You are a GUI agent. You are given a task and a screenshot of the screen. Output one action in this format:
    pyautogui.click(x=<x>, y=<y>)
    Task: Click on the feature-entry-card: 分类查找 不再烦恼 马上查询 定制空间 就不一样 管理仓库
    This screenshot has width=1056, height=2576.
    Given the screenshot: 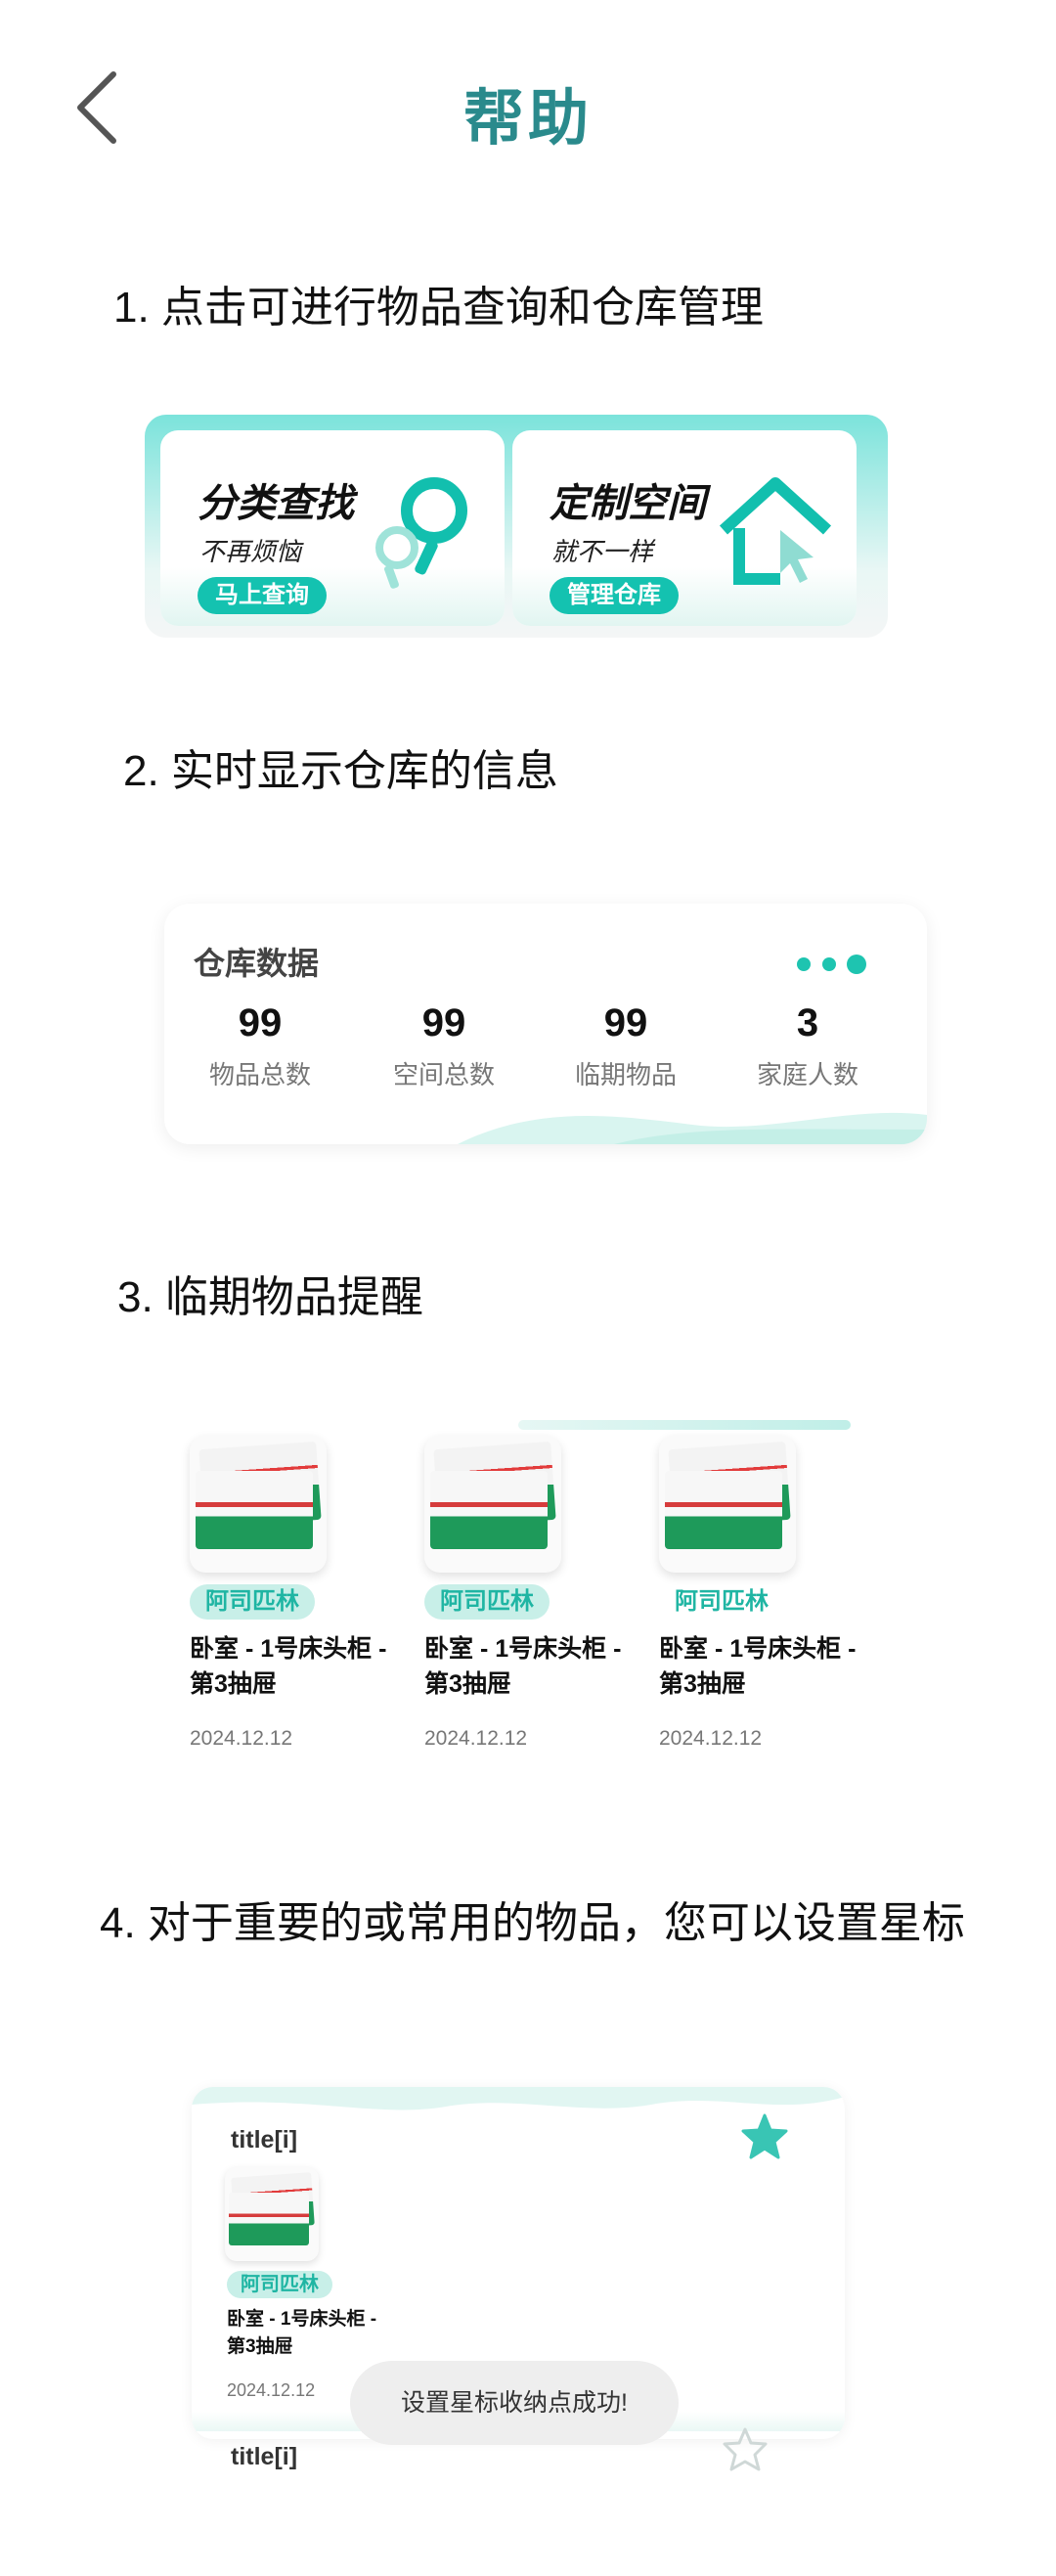 What is the action you would take?
    pyautogui.click(x=516, y=526)
    